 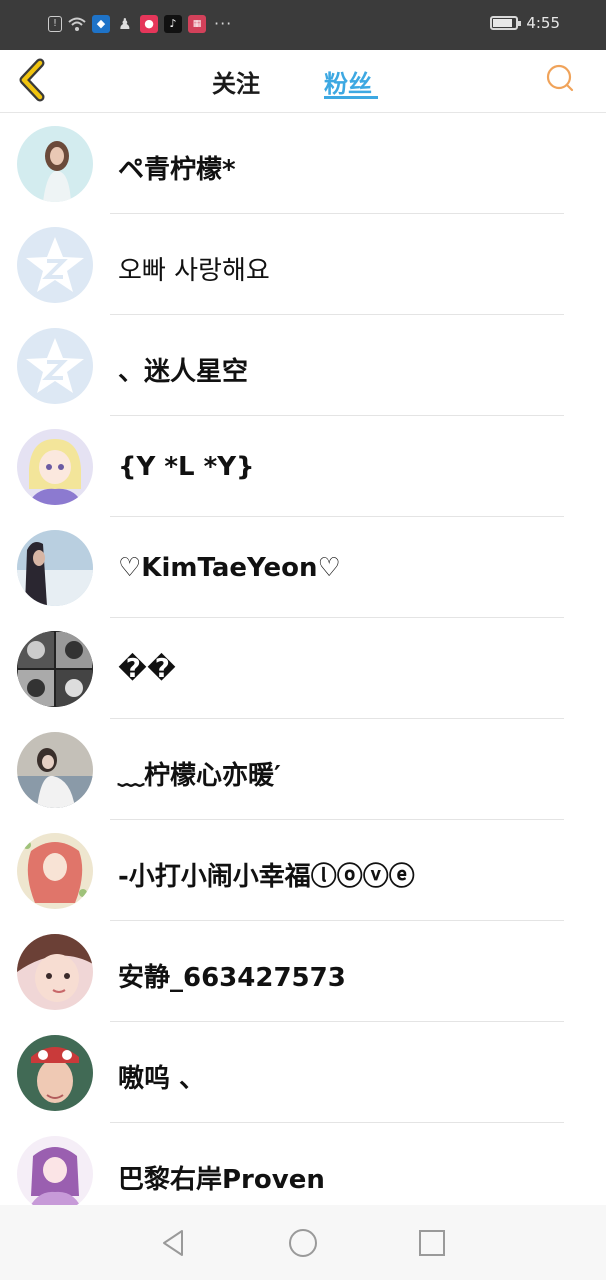 What do you see at coordinates (303, 365) in the screenshot?
I see `fan-row: 、迷人星空` at bounding box center [303, 365].